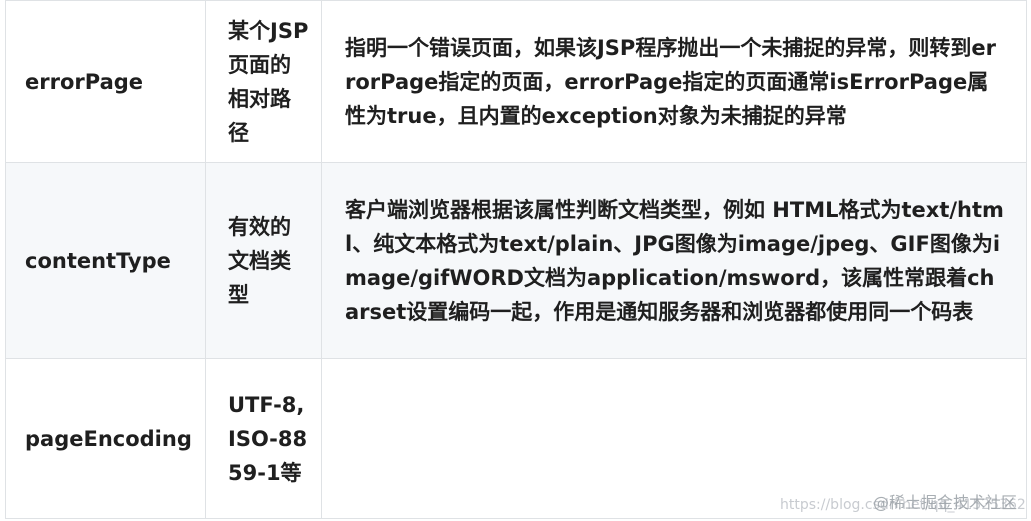  I want to click on attribute-name-cell: errorPage, so click(105, 81).